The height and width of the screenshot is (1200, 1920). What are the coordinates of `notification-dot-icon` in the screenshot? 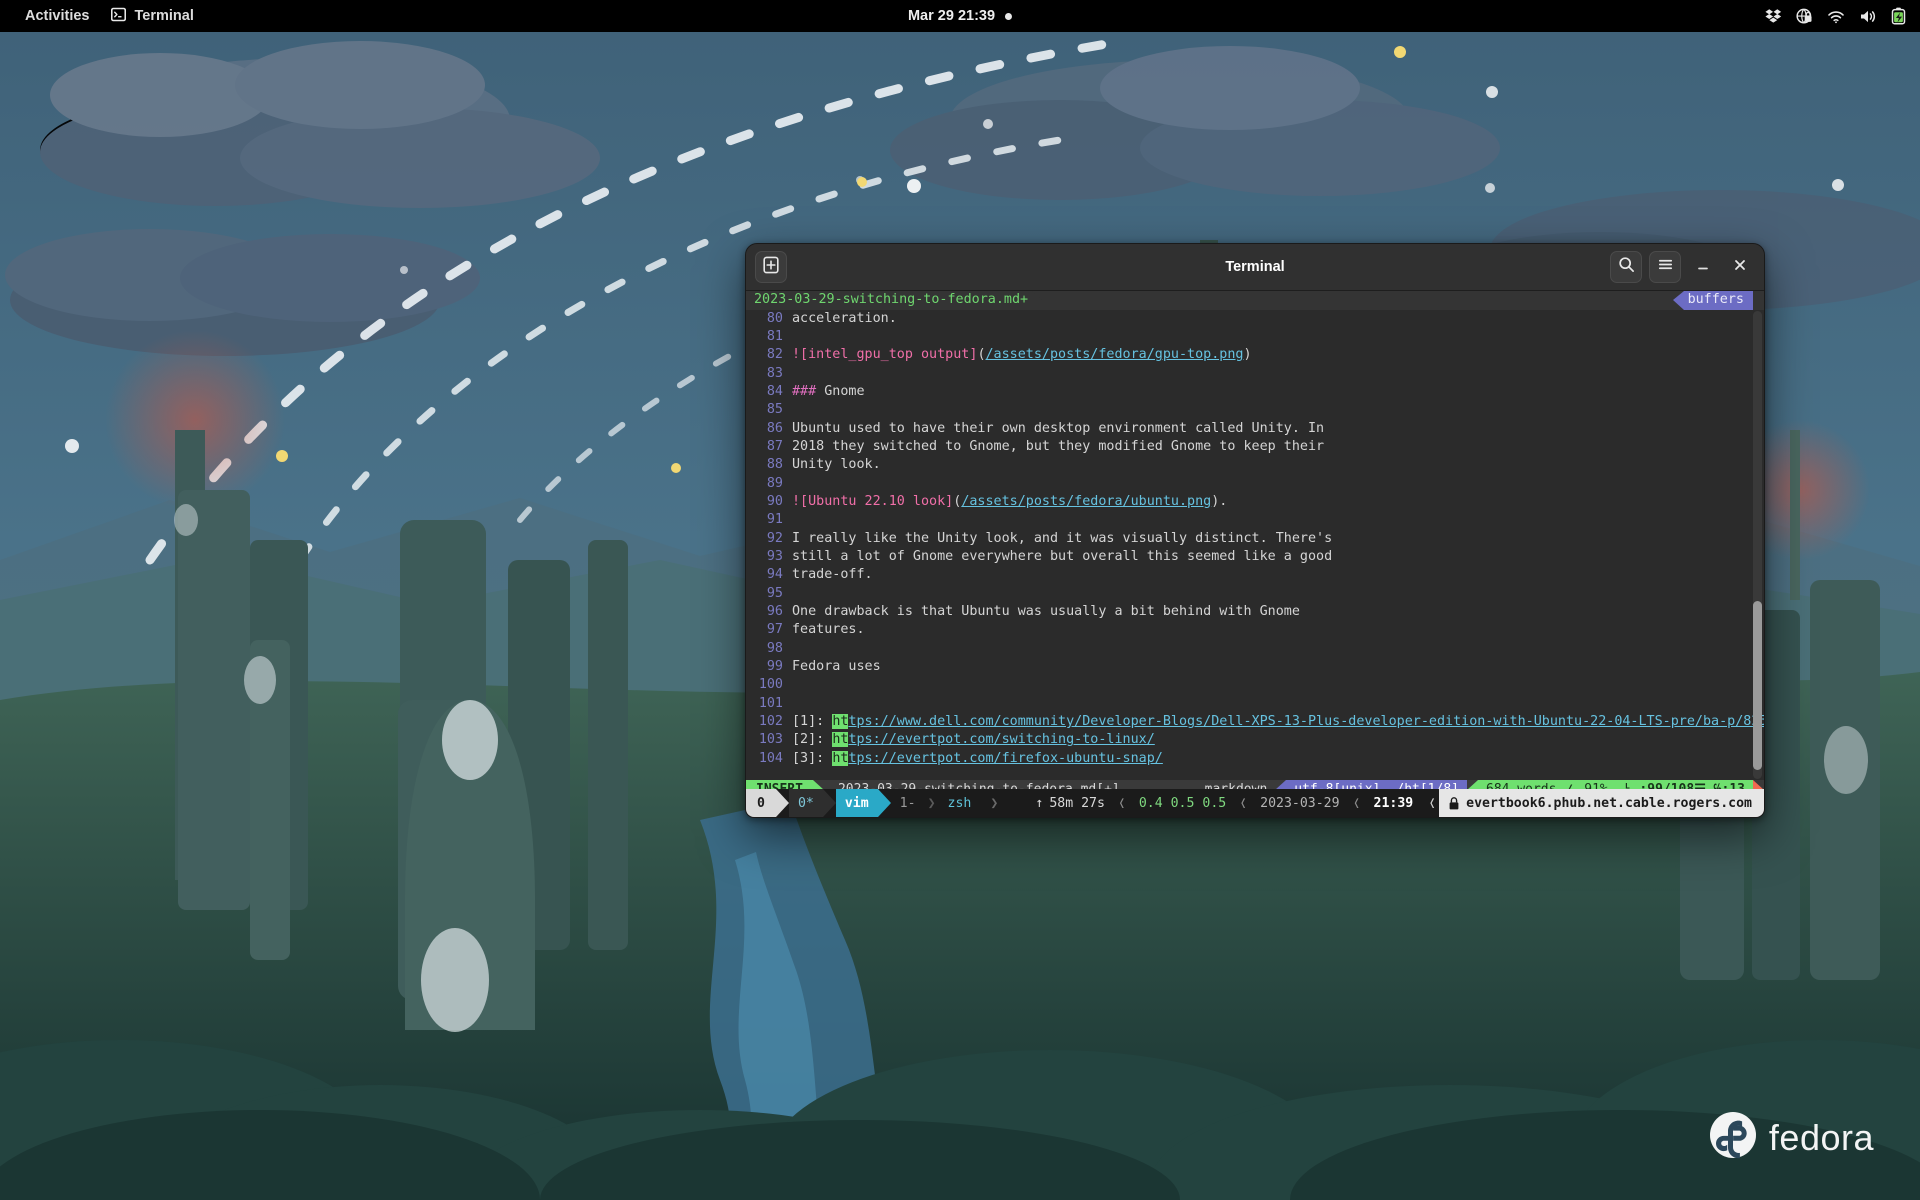 It's located at (1009, 16).